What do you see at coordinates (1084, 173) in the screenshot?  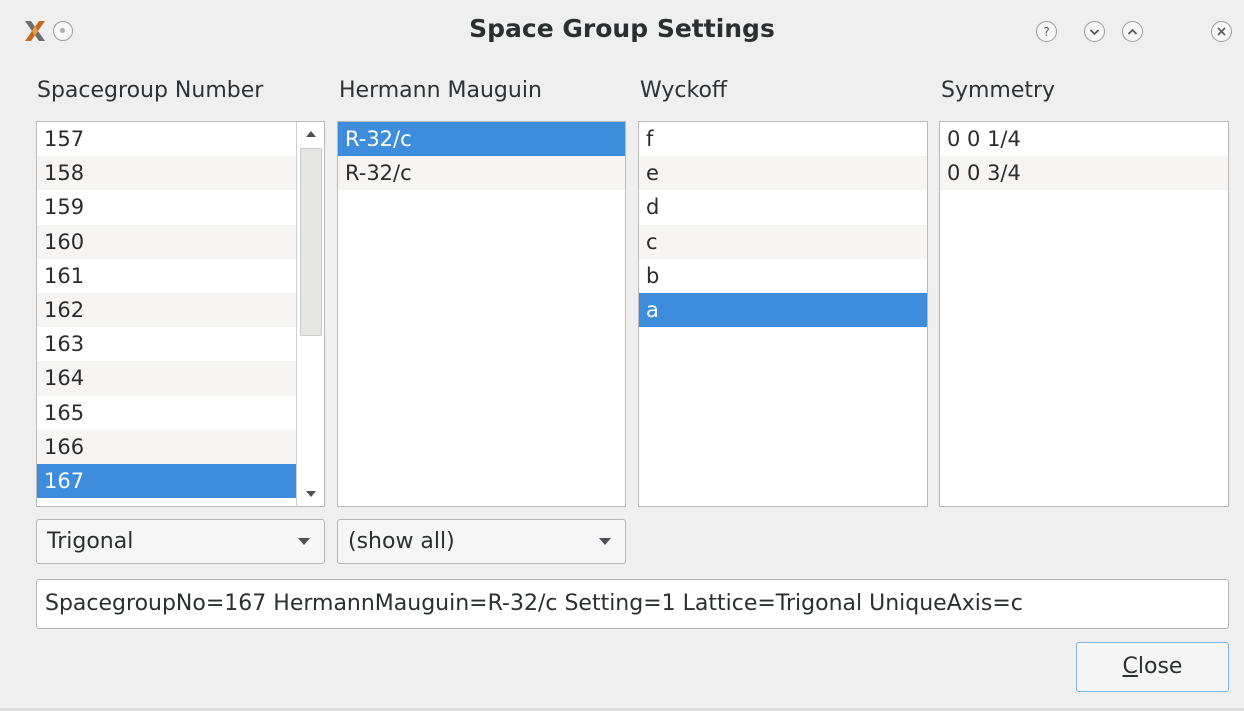 I see `list-item: 0 0 3/4` at bounding box center [1084, 173].